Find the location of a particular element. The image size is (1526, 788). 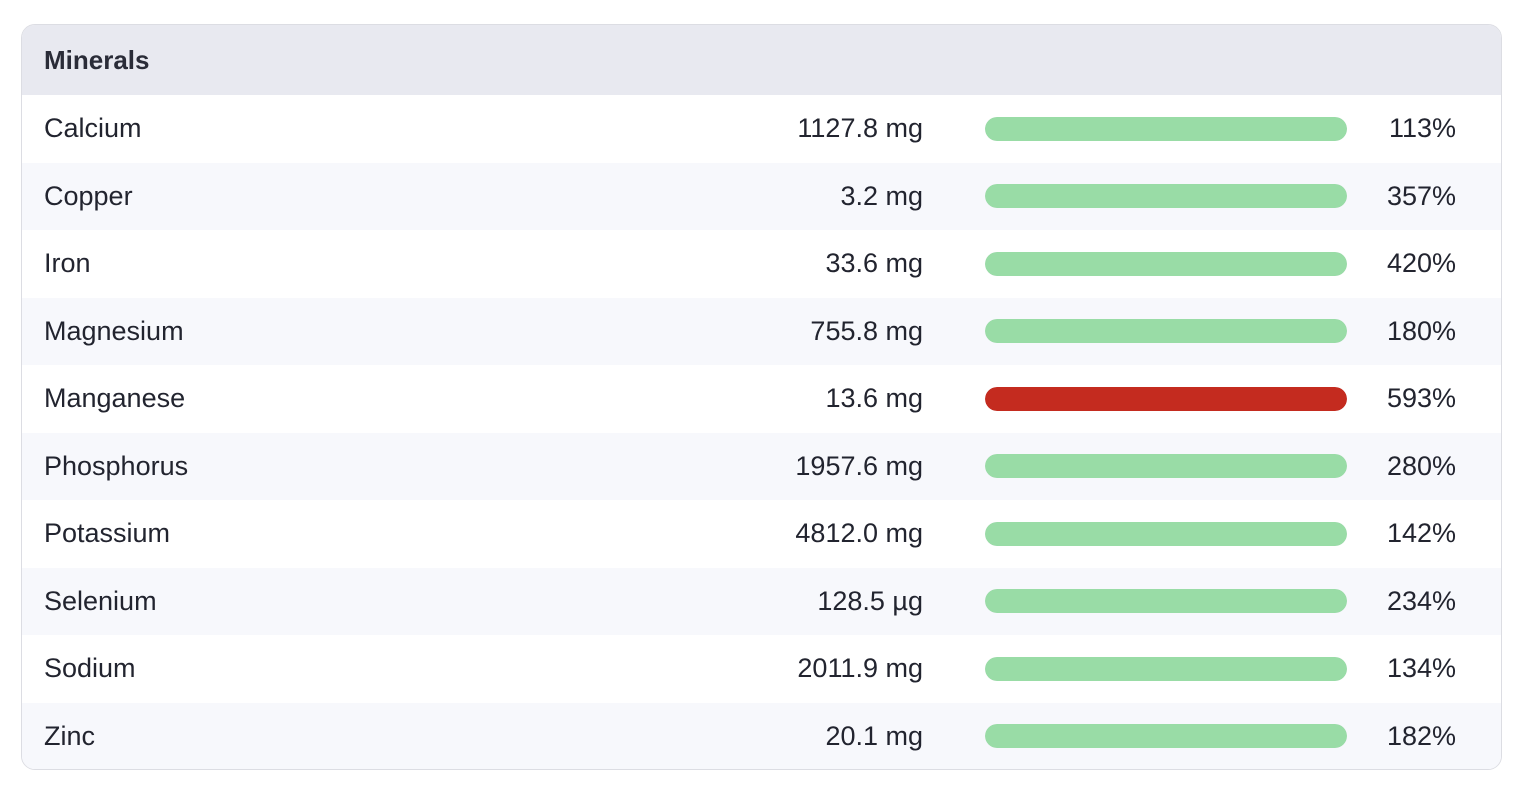

mineral-percent: 134% is located at coordinates (1421, 668).